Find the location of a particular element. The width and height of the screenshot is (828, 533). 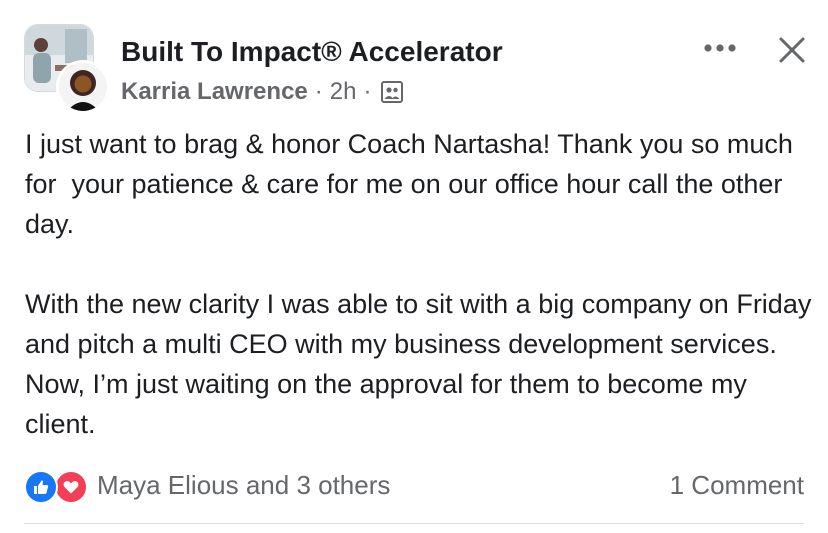

comments-count-link: 1 Comment is located at coordinates (737, 485).